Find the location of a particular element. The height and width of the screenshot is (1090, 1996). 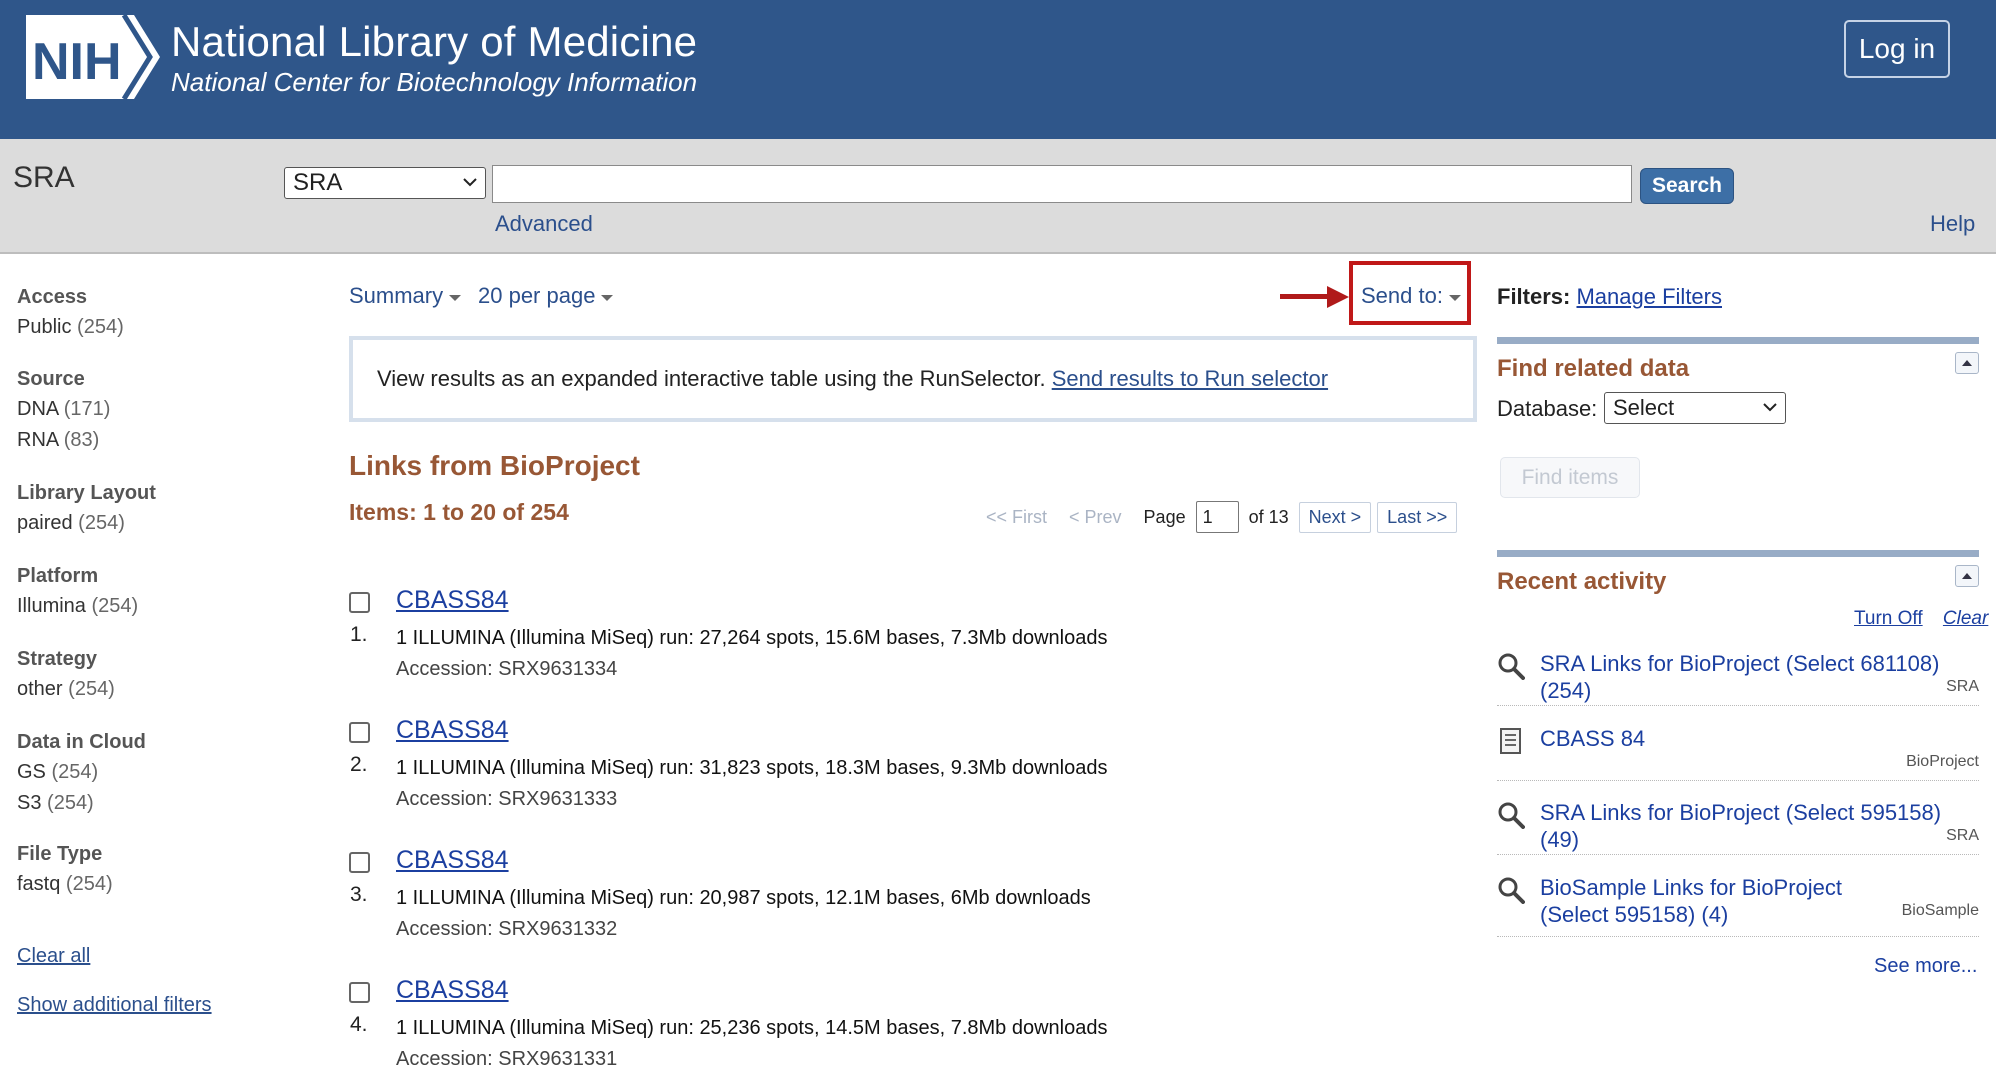

result-accession: Accession: SRX9631334 is located at coordinates (507, 669).